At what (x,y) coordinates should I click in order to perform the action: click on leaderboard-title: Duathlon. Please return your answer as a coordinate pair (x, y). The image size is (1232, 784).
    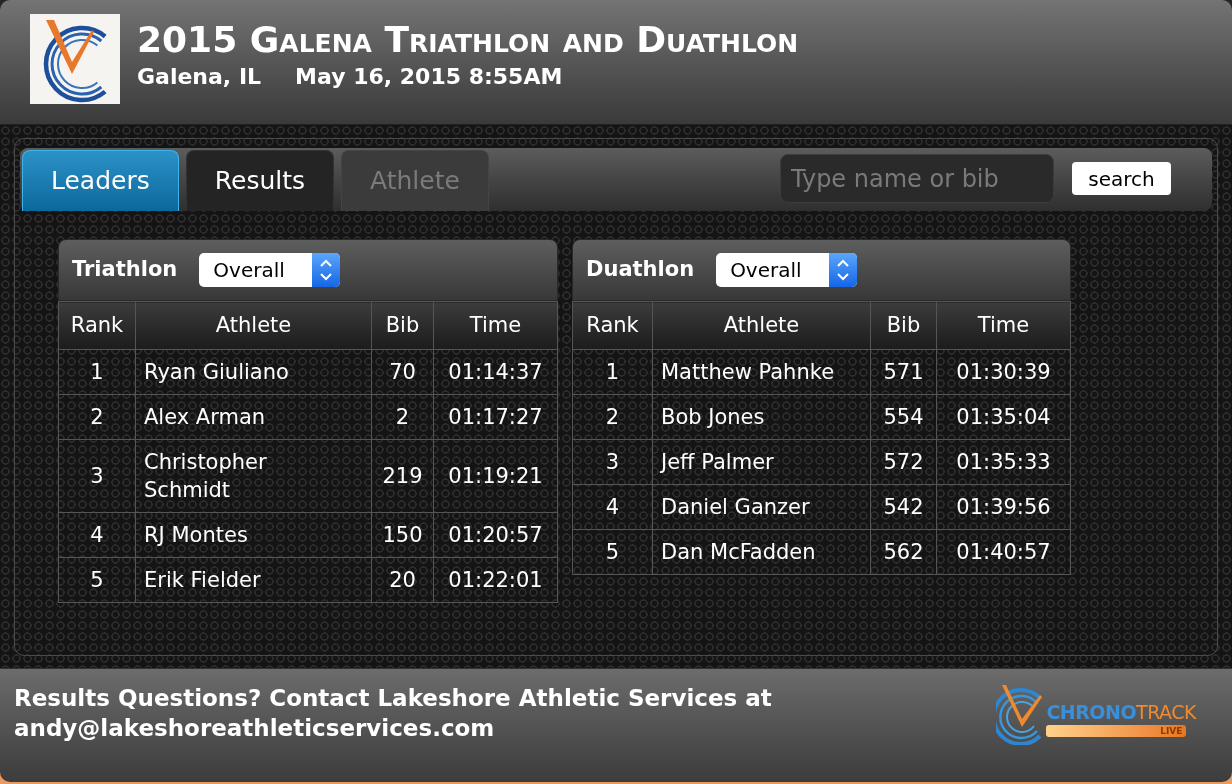
    Looking at the image, I should click on (640, 270).